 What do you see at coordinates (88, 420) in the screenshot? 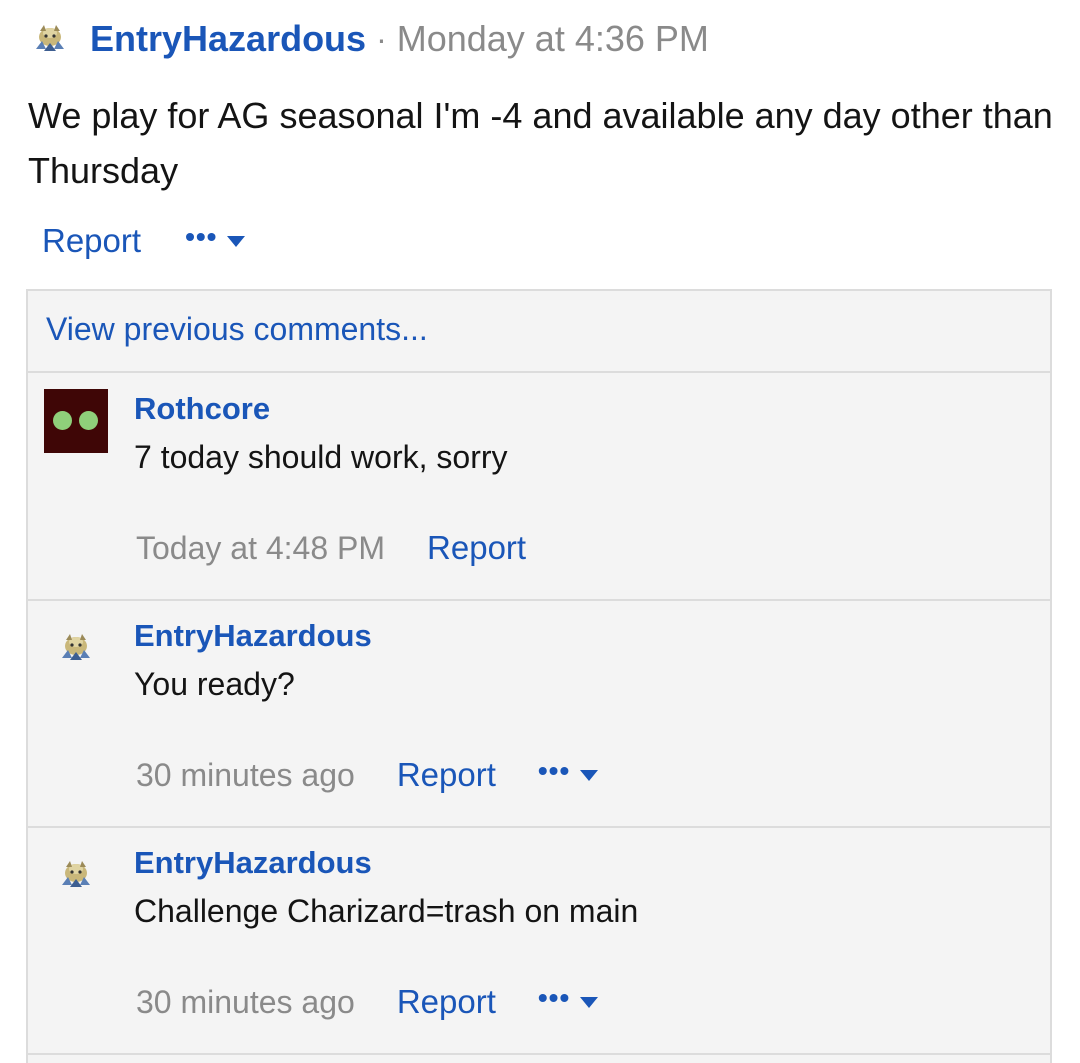
I see `avatar-eye-right` at bounding box center [88, 420].